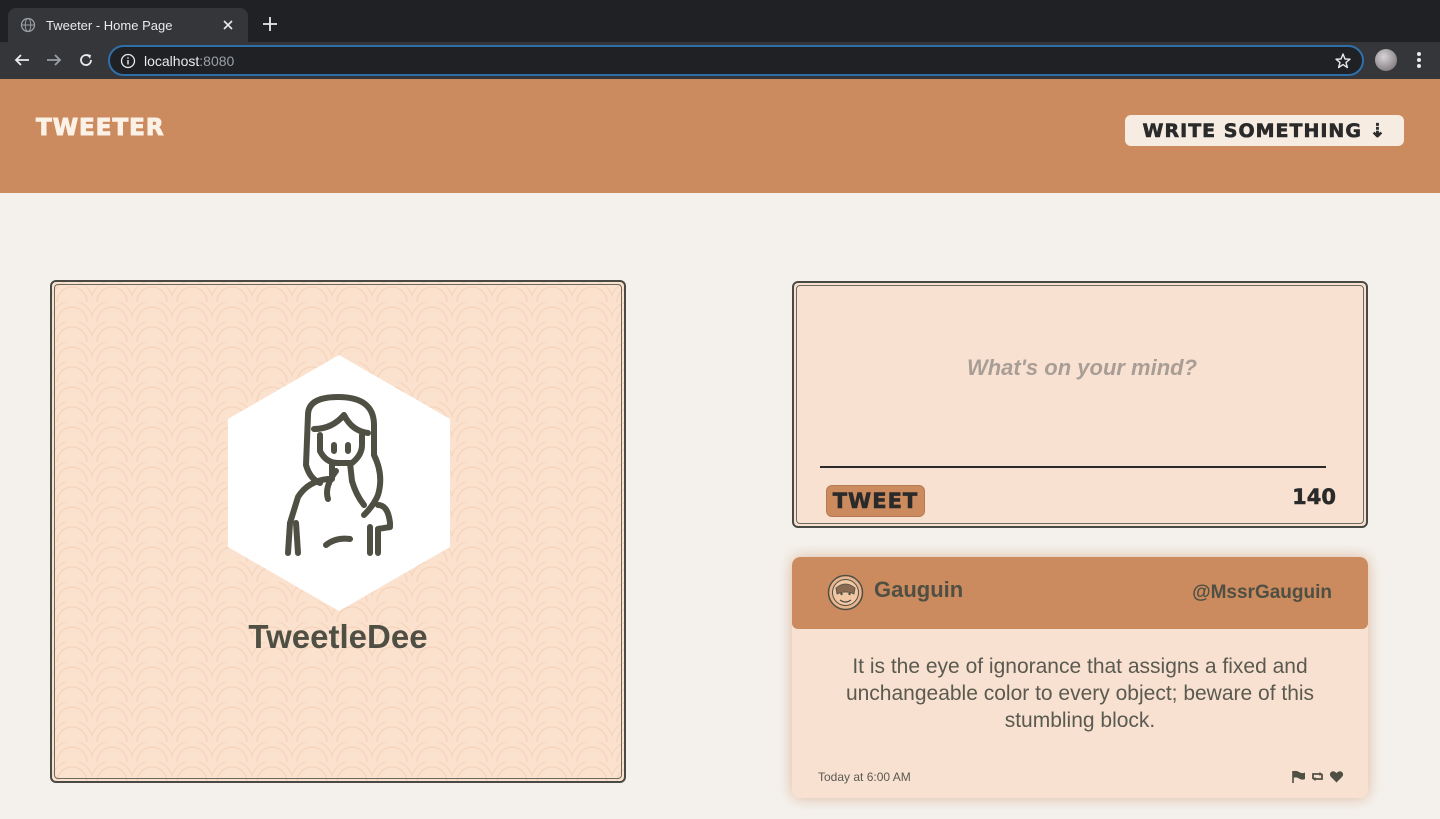  I want to click on back-arrow-icon, so click(22, 60).